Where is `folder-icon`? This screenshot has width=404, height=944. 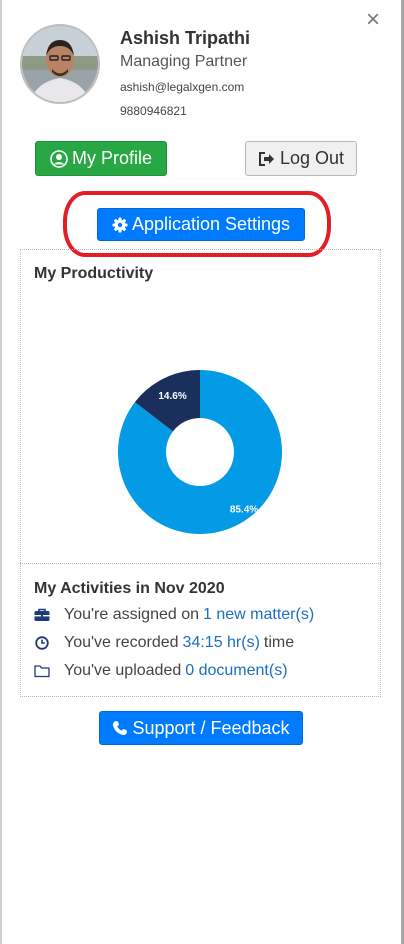 folder-icon is located at coordinates (42, 671).